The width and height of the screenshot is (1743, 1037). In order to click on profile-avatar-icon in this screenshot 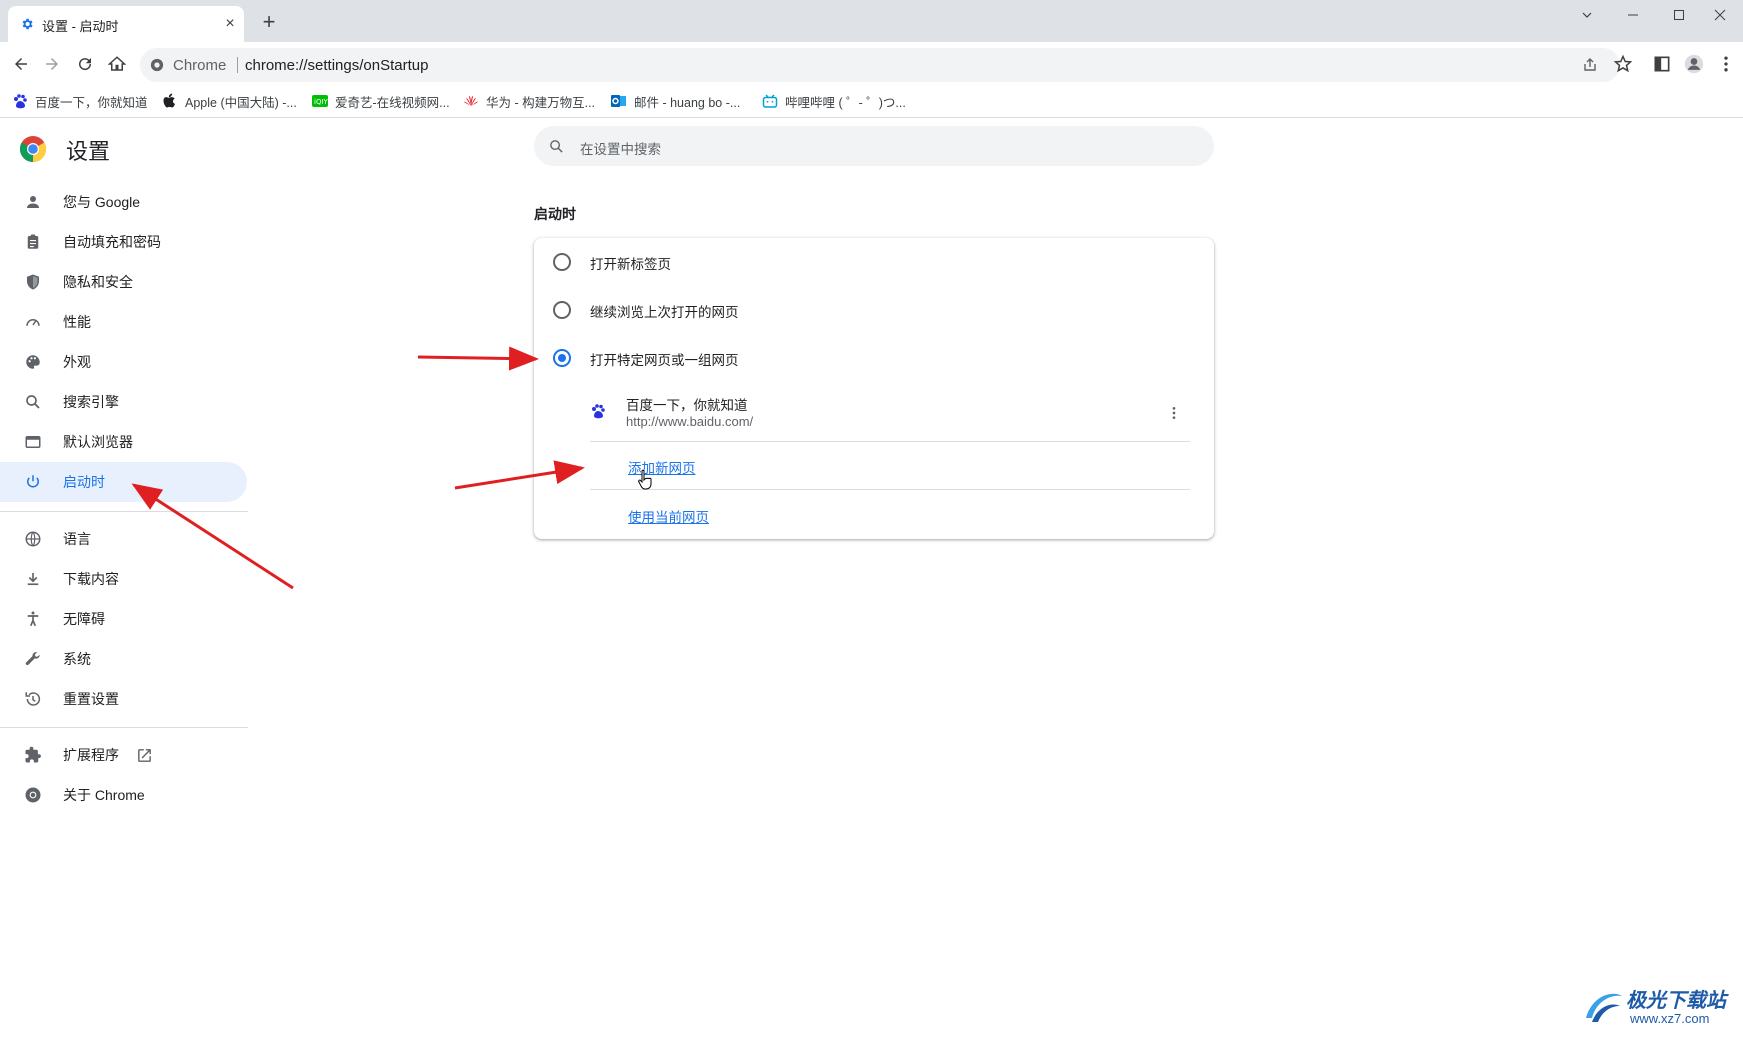, I will do `click(1694, 64)`.